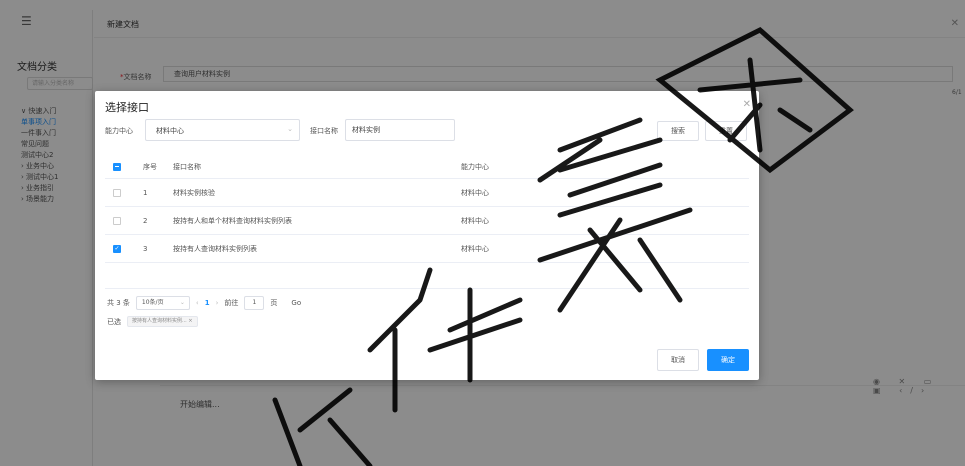  What do you see at coordinates (222, 130) in the screenshot?
I see `center-select: 材料中心 ⌄` at bounding box center [222, 130].